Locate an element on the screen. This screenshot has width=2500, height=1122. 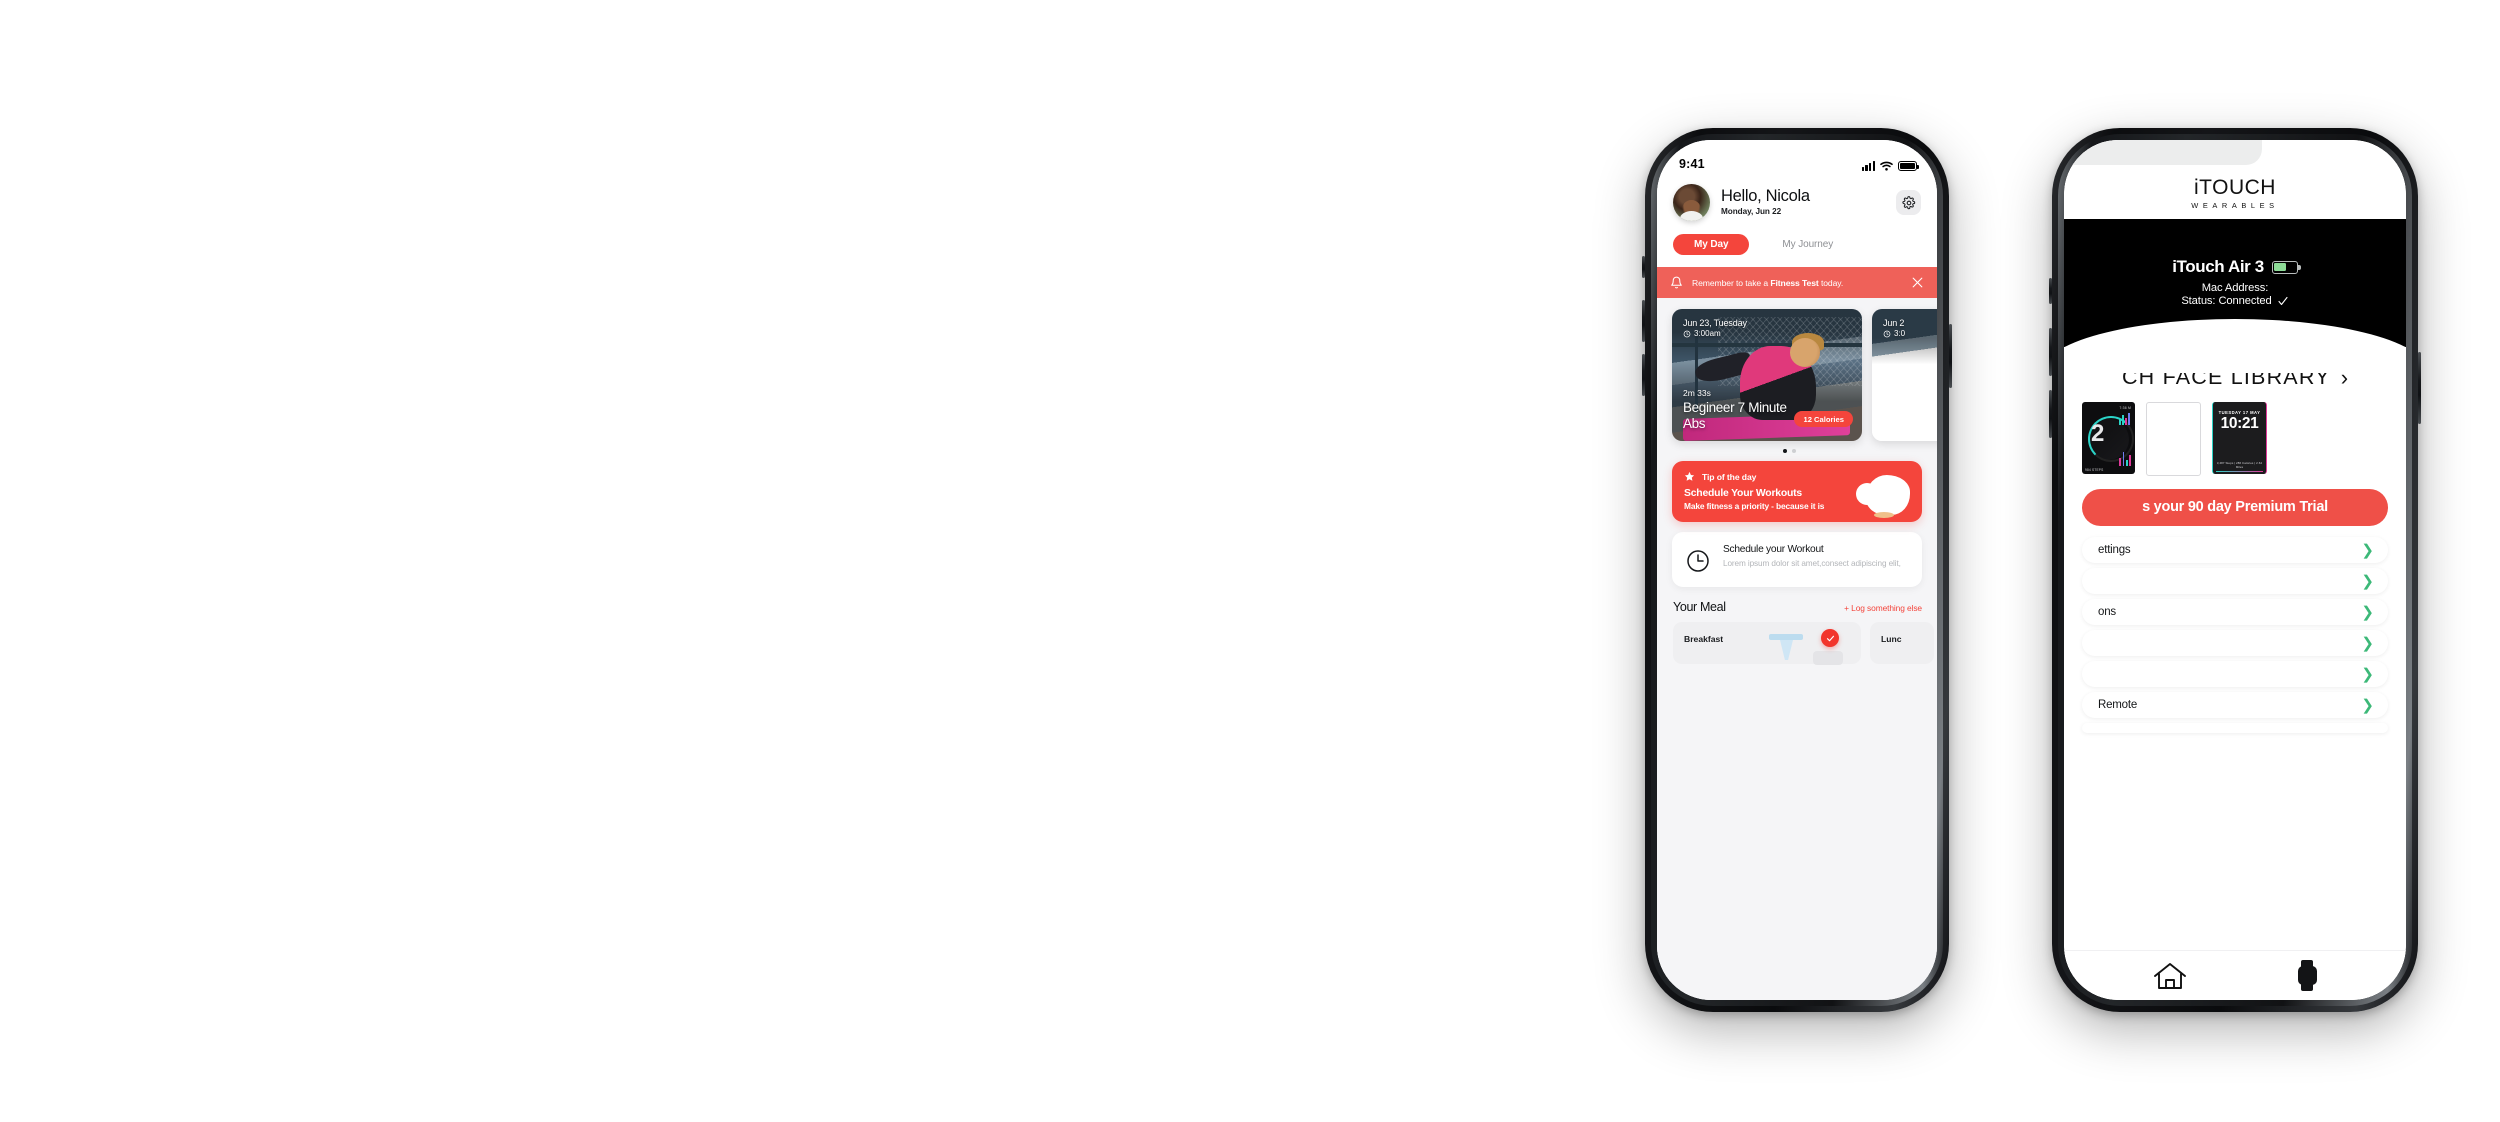
watch-face-thumb: 7:36 M 2 984 STEPS is located at coordinates (2108, 438).